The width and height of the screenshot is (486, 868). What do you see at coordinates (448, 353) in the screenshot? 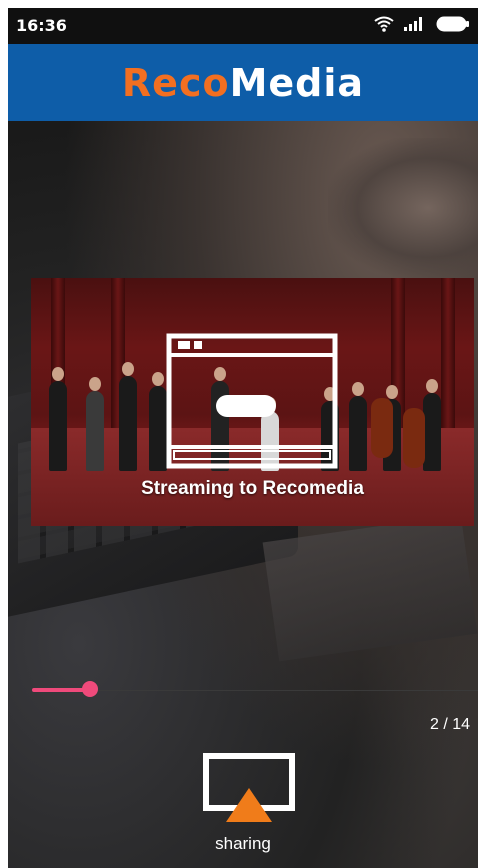
I see `stage-curtain` at bounding box center [448, 353].